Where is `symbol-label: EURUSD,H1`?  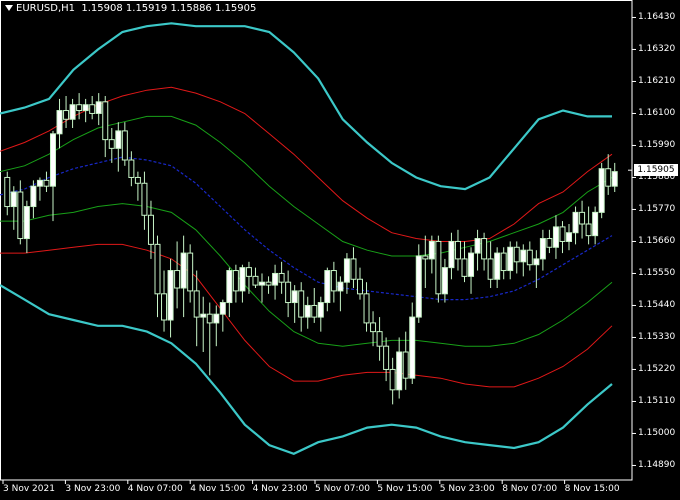 symbol-label: EURUSD,H1 is located at coordinates (46, 8).